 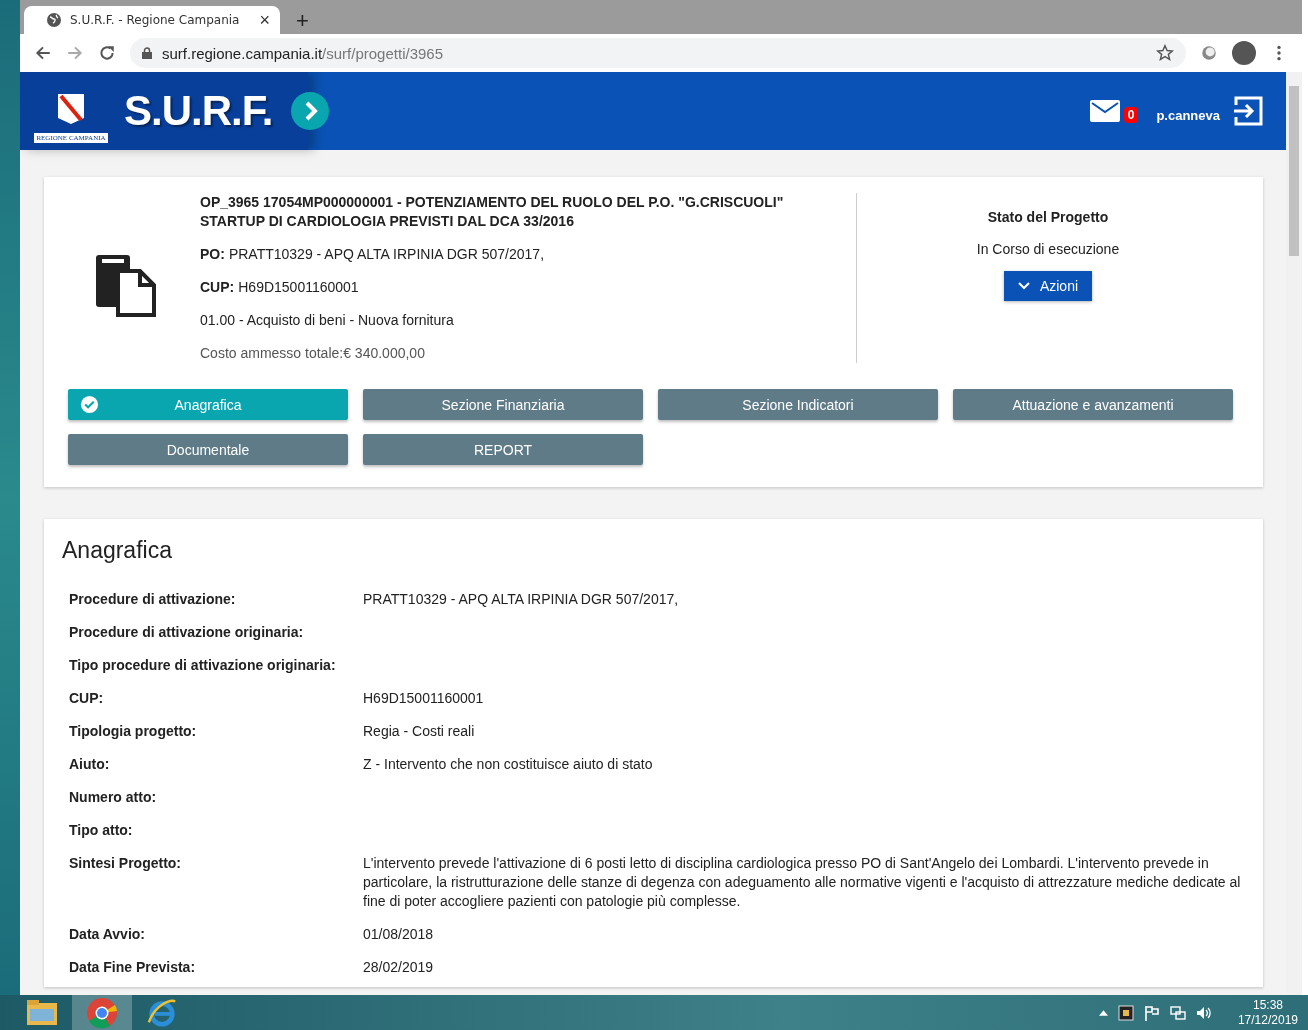 I want to click on tray-app-icon, so click(x=1125, y=1012).